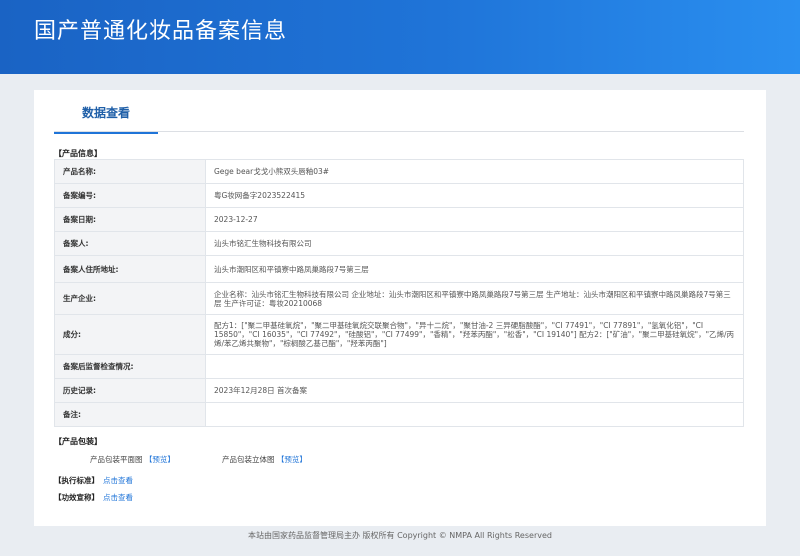 Image resolution: width=800 pixels, height=556 pixels. Describe the element at coordinates (474, 390) in the screenshot. I see `history-value: 2023年12月28日 首次备案` at that location.